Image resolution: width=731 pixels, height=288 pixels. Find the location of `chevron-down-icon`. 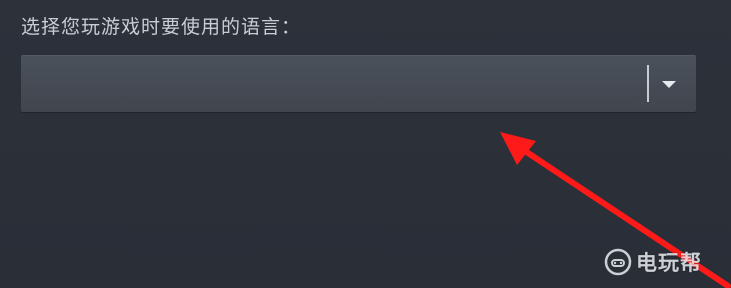

chevron-down-icon is located at coordinates (669, 84).